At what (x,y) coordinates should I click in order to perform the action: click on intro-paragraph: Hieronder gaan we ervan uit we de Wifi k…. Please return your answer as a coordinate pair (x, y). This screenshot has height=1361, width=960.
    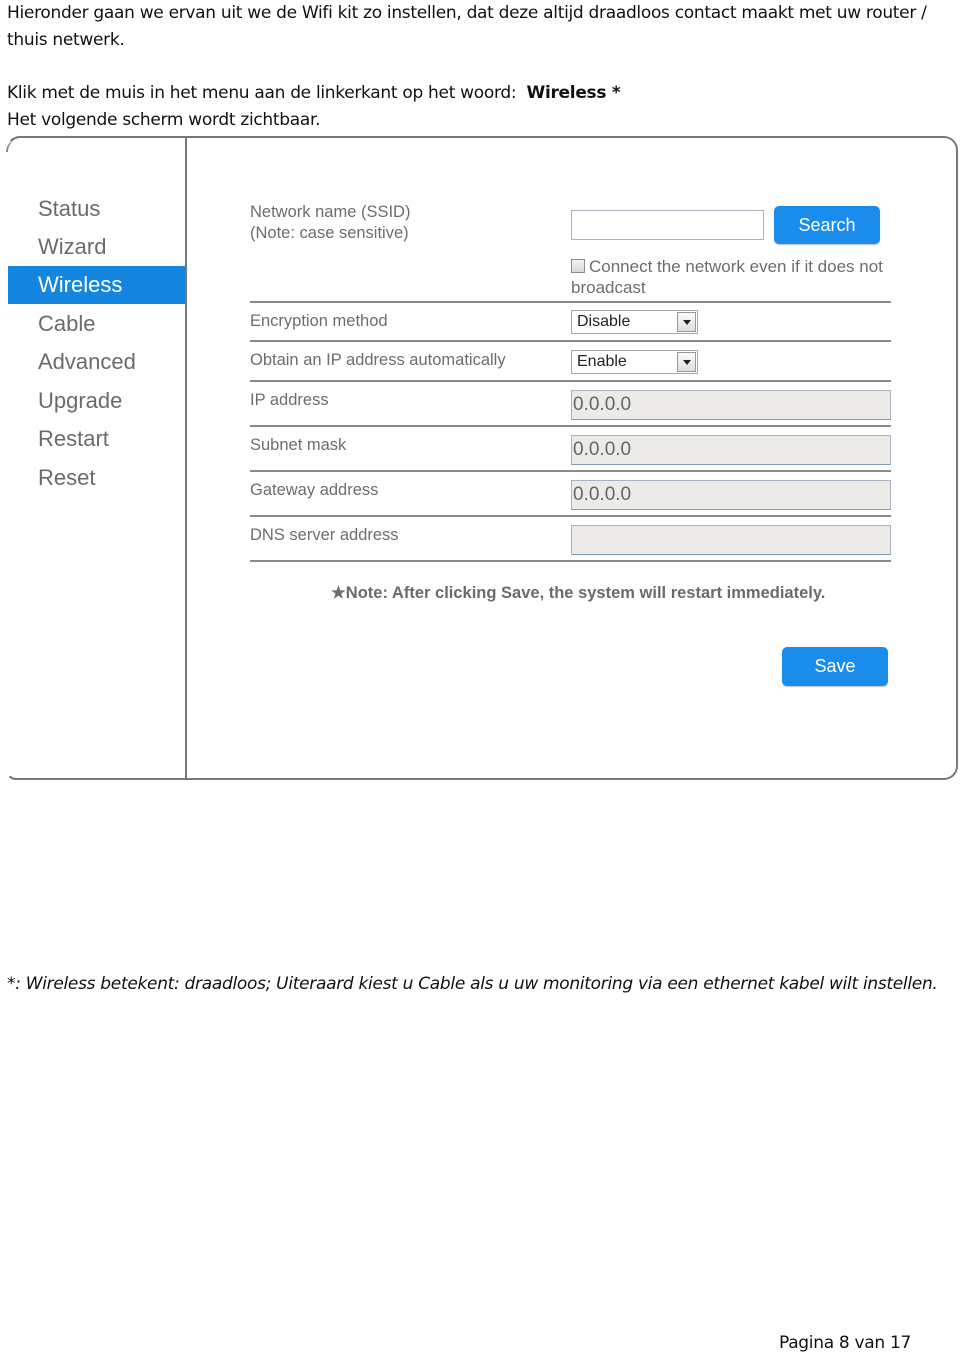
    Looking at the image, I should click on (467, 26).